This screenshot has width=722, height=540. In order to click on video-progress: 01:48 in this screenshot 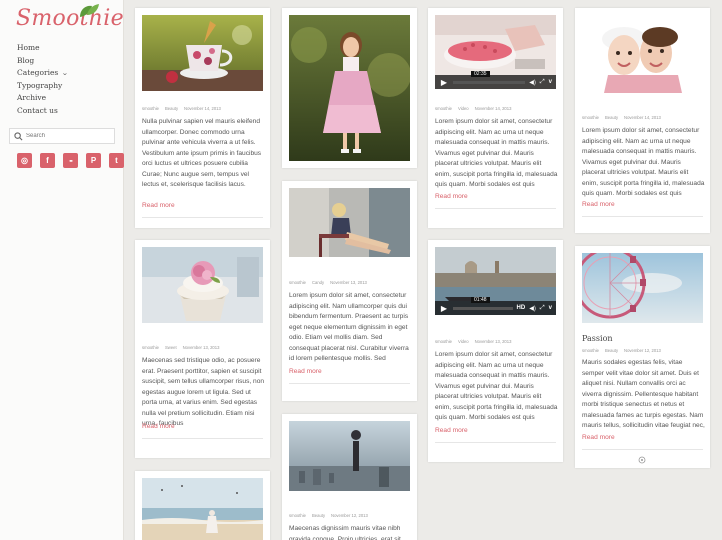, I will do `click(483, 303)`.